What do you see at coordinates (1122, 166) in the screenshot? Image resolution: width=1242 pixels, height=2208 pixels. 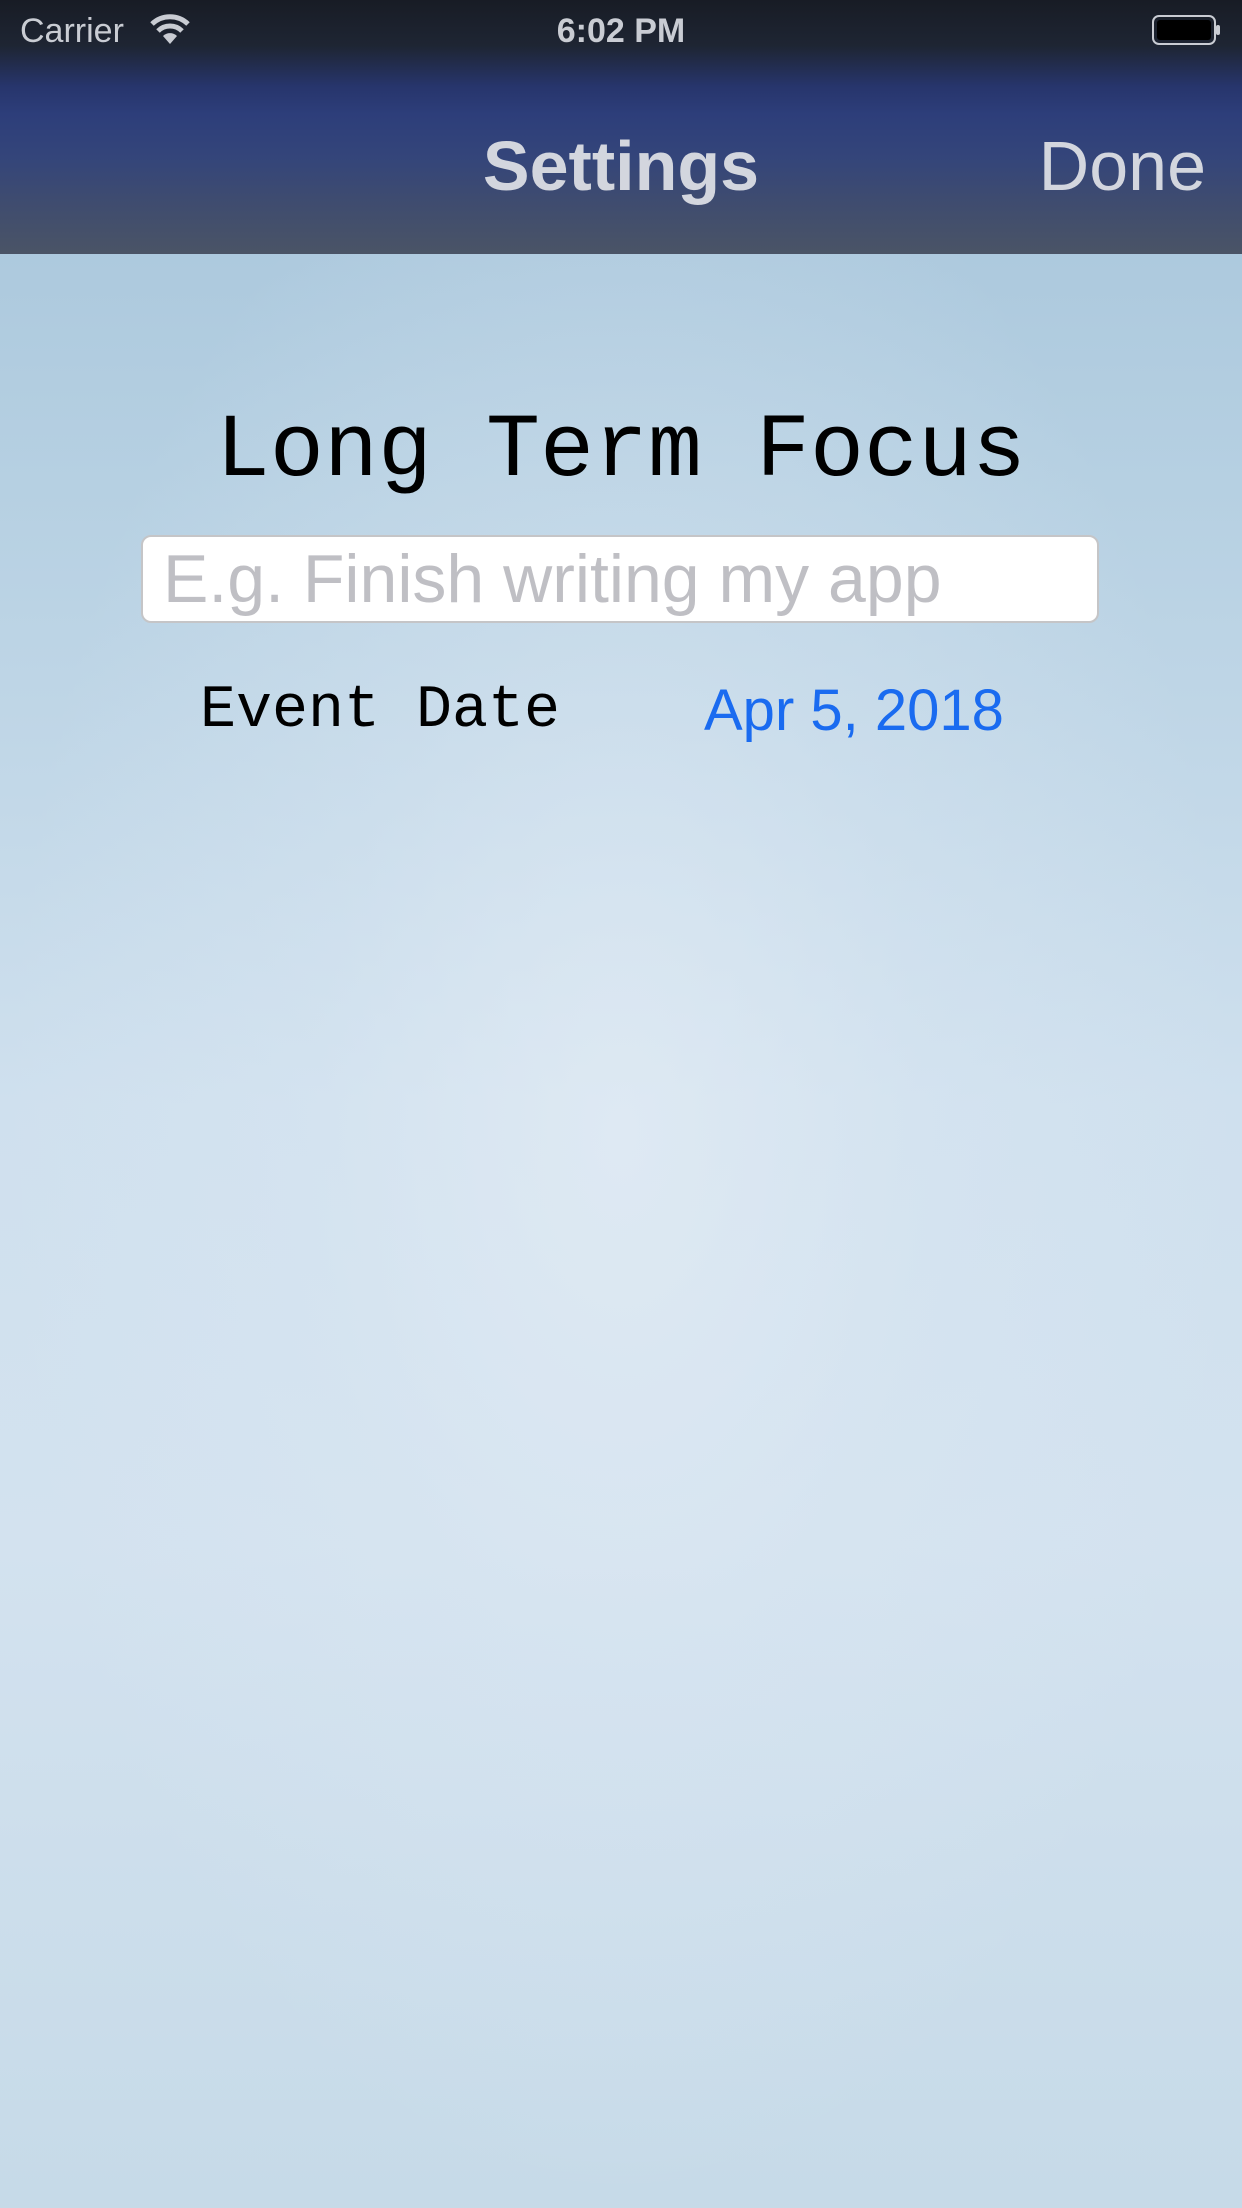 I see `done-button: Done` at bounding box center [1122, 166].